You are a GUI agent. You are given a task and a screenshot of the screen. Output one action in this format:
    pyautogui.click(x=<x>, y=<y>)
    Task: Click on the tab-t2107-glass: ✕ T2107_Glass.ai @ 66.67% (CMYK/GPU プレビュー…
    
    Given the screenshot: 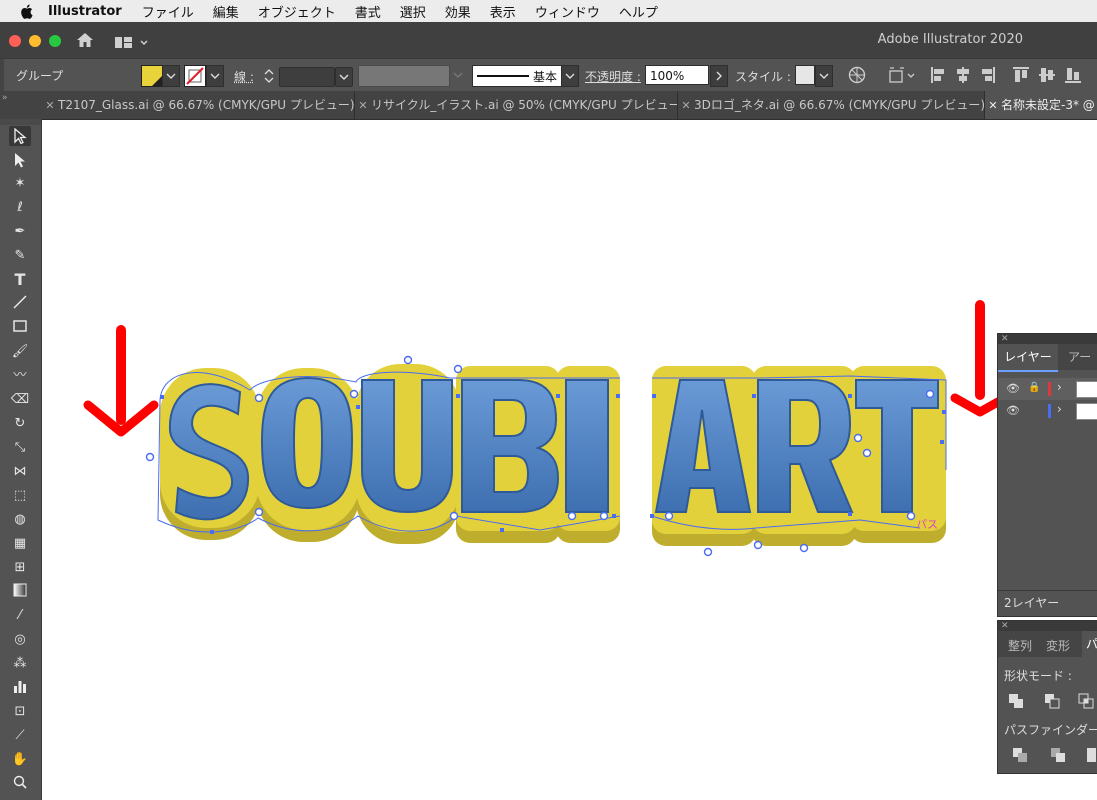 What is the action you would take?
    pyautogui.click(x=198, y=105)
    